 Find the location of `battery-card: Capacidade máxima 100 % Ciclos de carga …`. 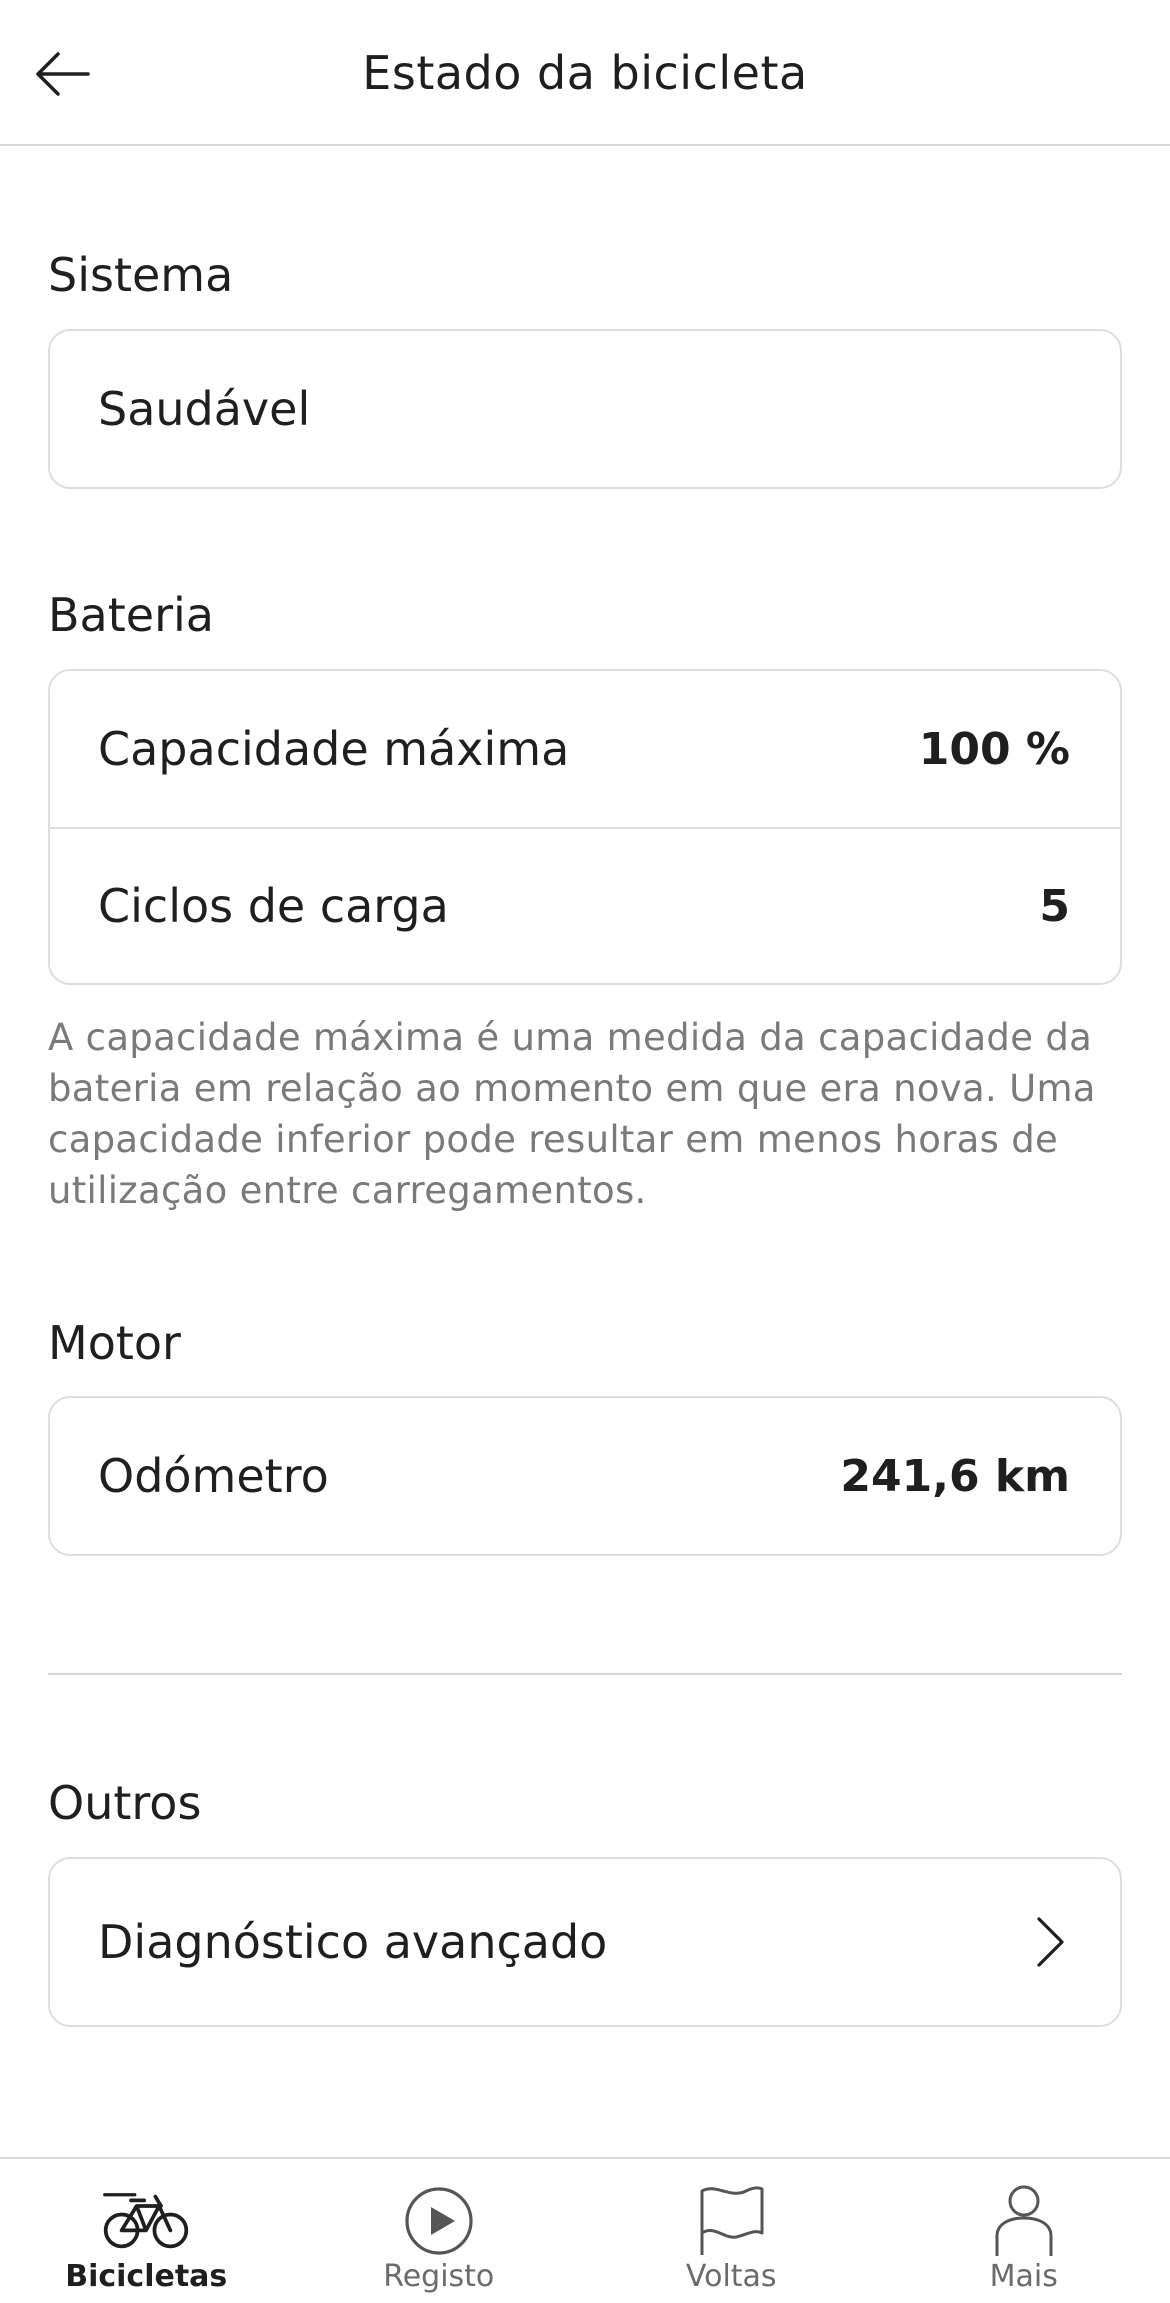

battery-card: Capacidade máxima 100 % Ciclos de carga … is located at coordinates (585, 827).